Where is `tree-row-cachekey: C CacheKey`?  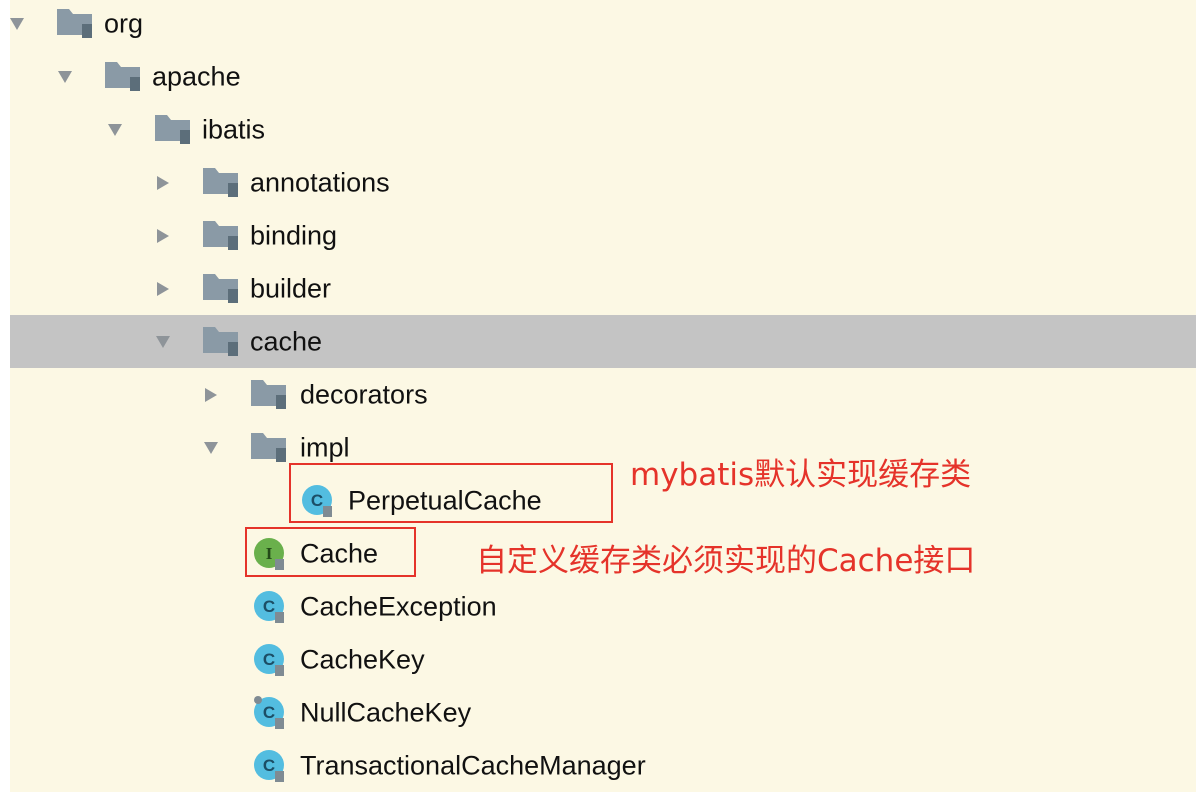 tree-row-cachekey: C CacheKey is located at coordinates (603, 659).